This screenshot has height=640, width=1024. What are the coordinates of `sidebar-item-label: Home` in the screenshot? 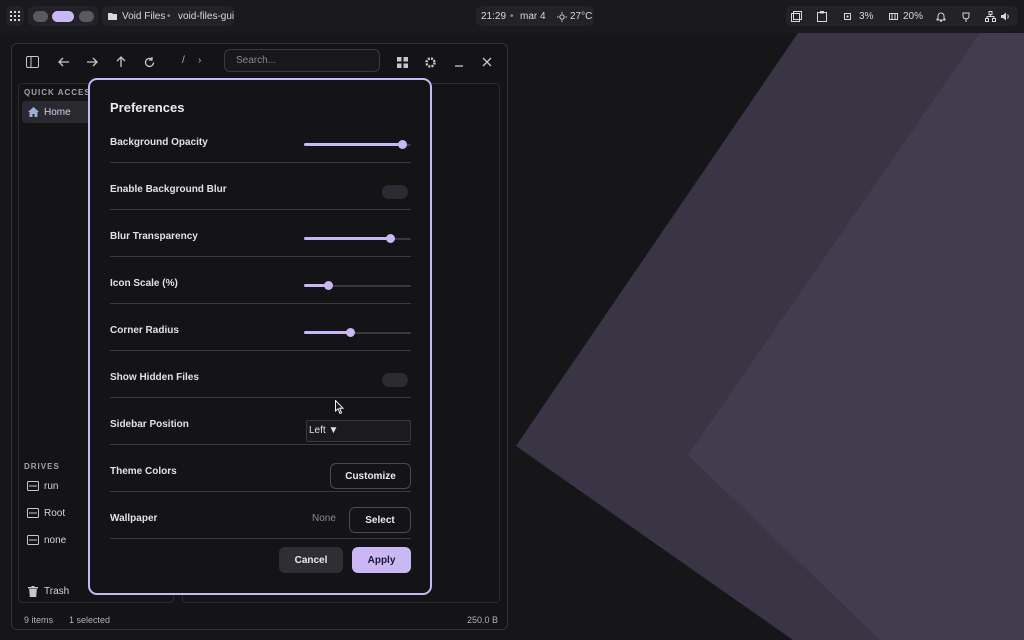 It's located at (57, 112).